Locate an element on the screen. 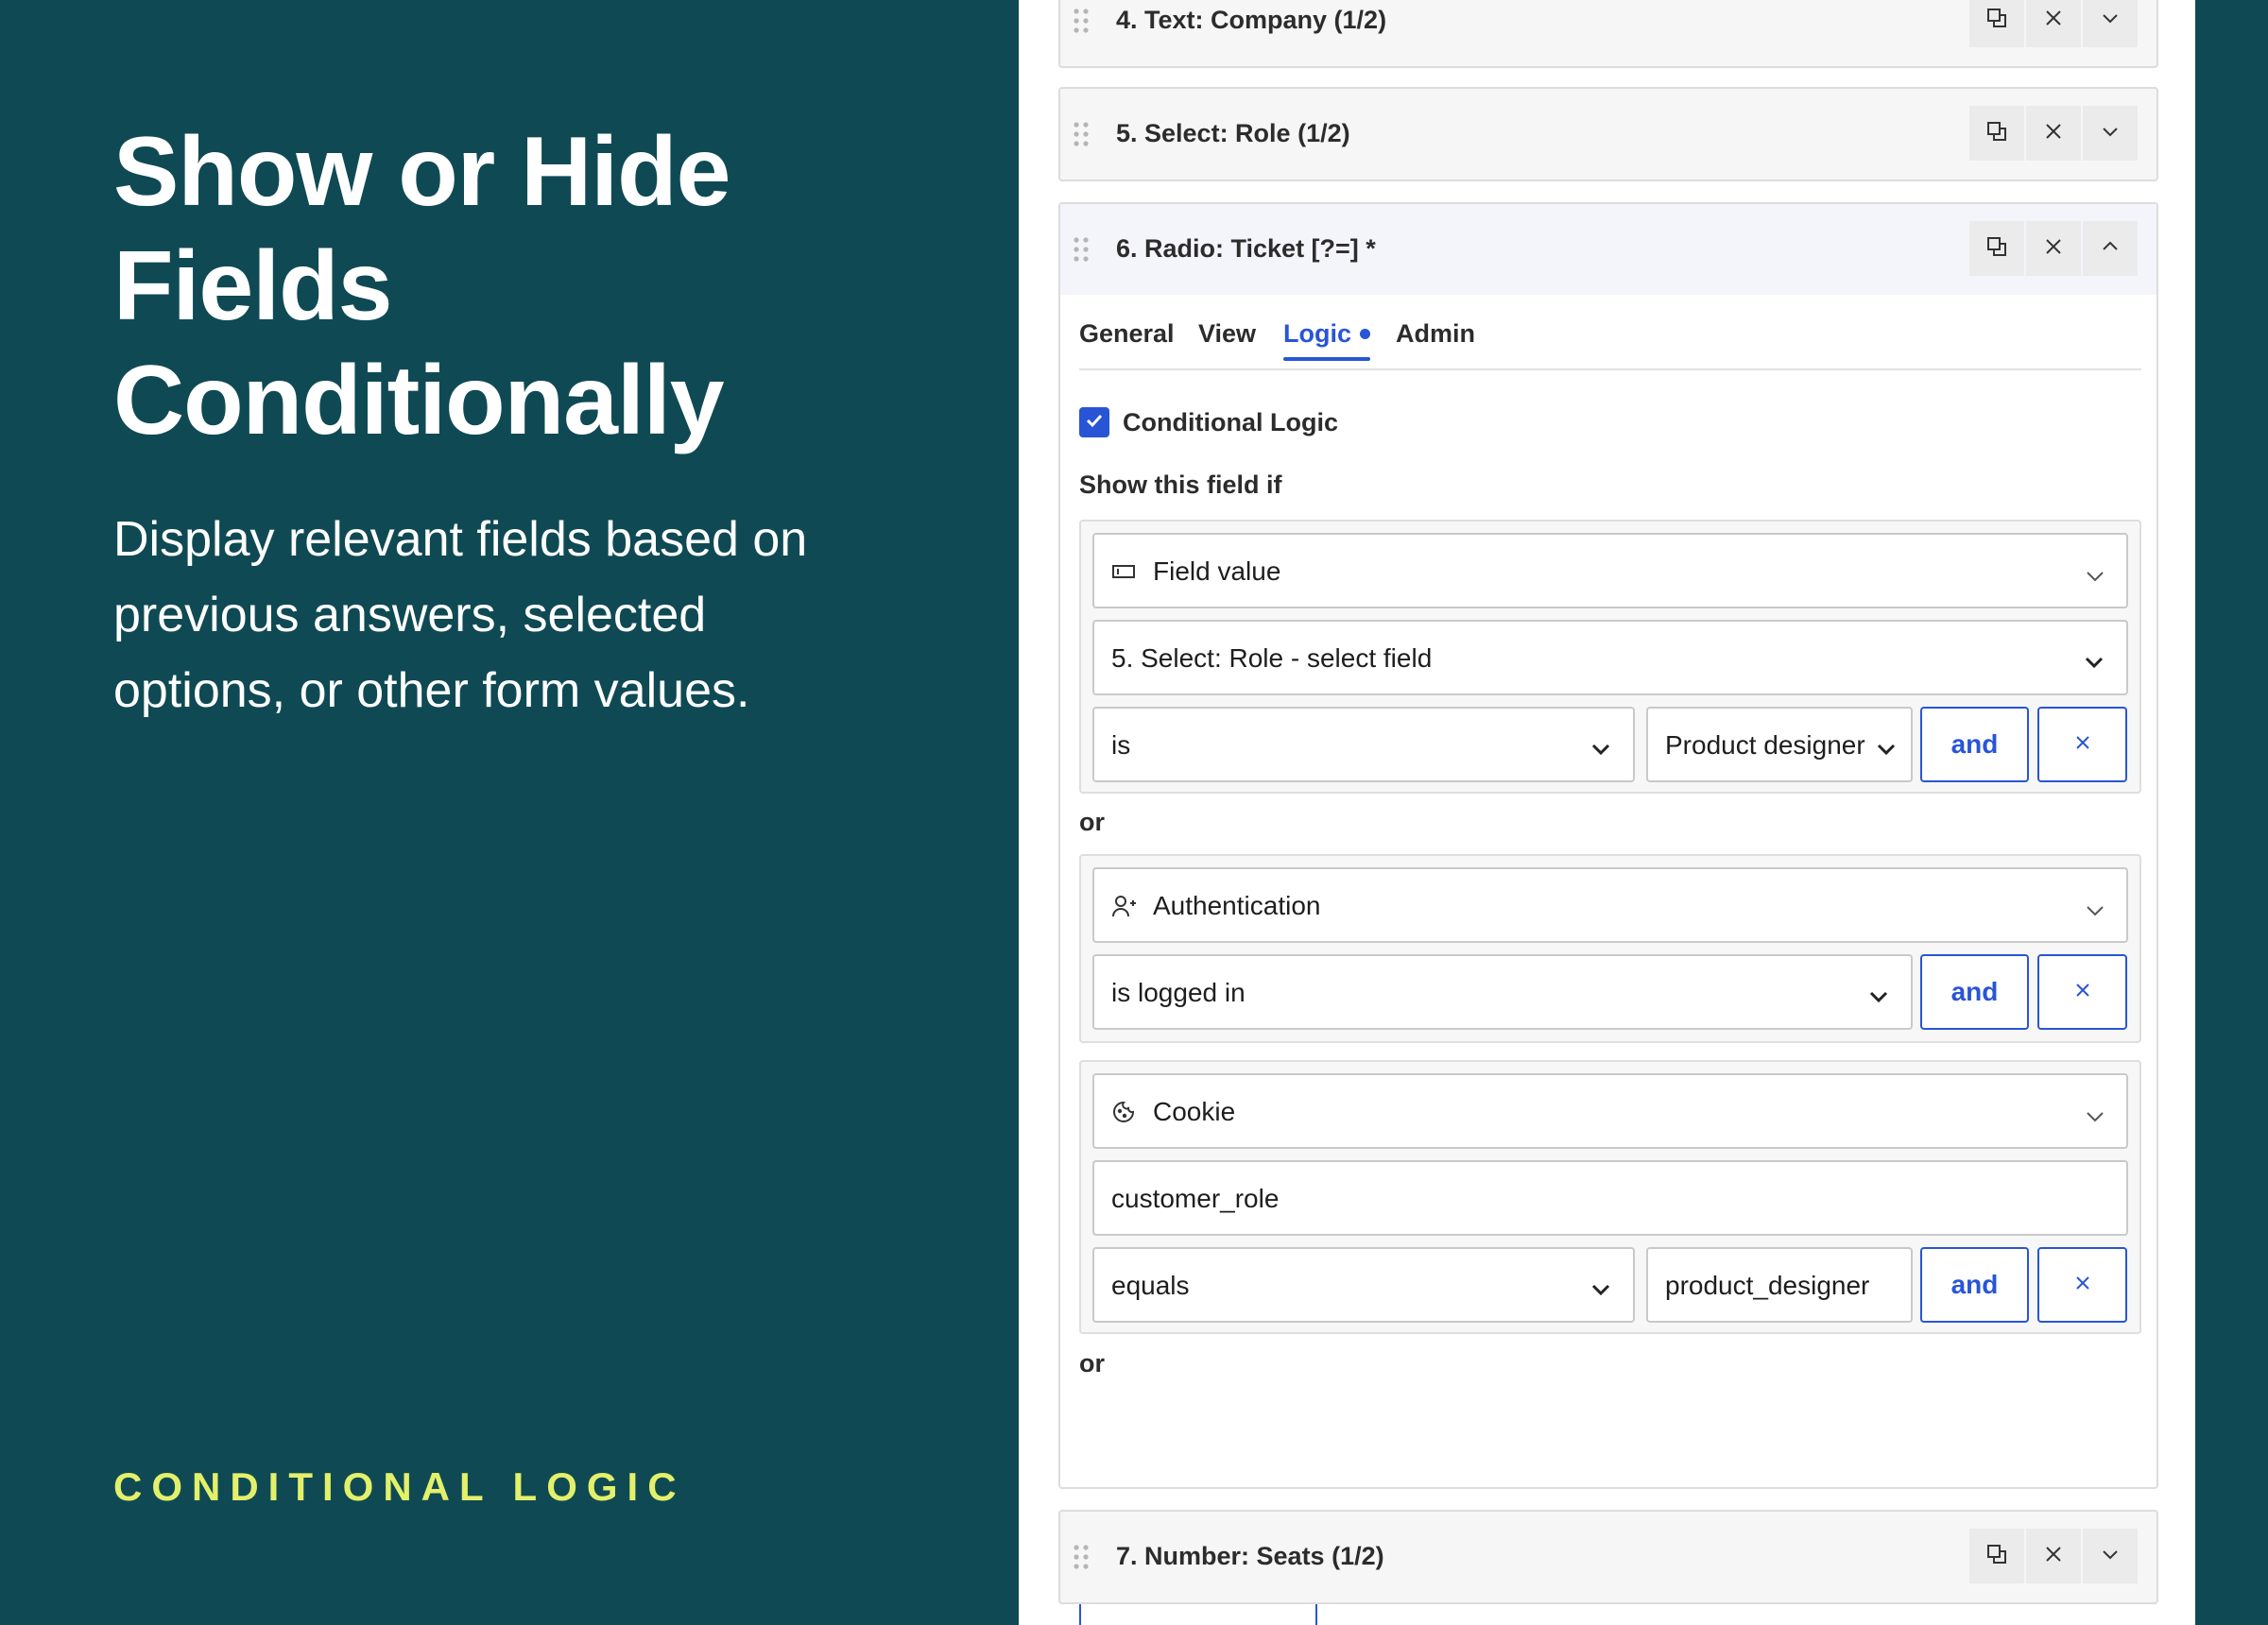 Image resolution: width=2268 pixels, height=1625 pixels. chevron-up-icon is located at coordinates (2110, 249).